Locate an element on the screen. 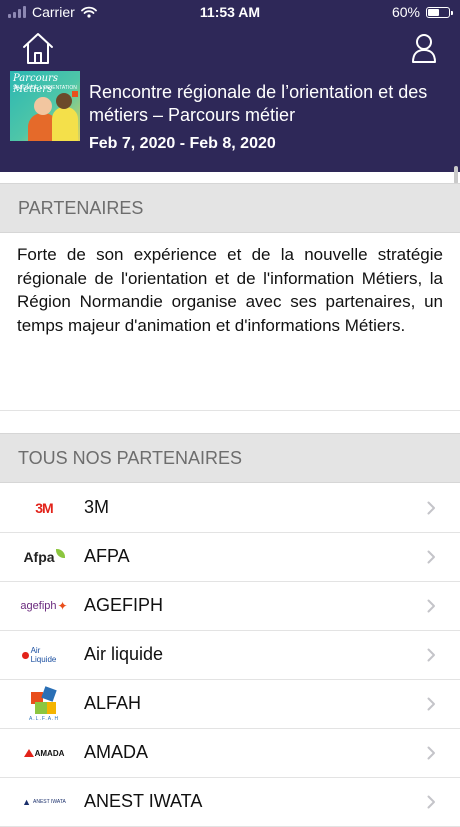 The image size is (460, 827). battery-fill is located at coordinates (433, 12).